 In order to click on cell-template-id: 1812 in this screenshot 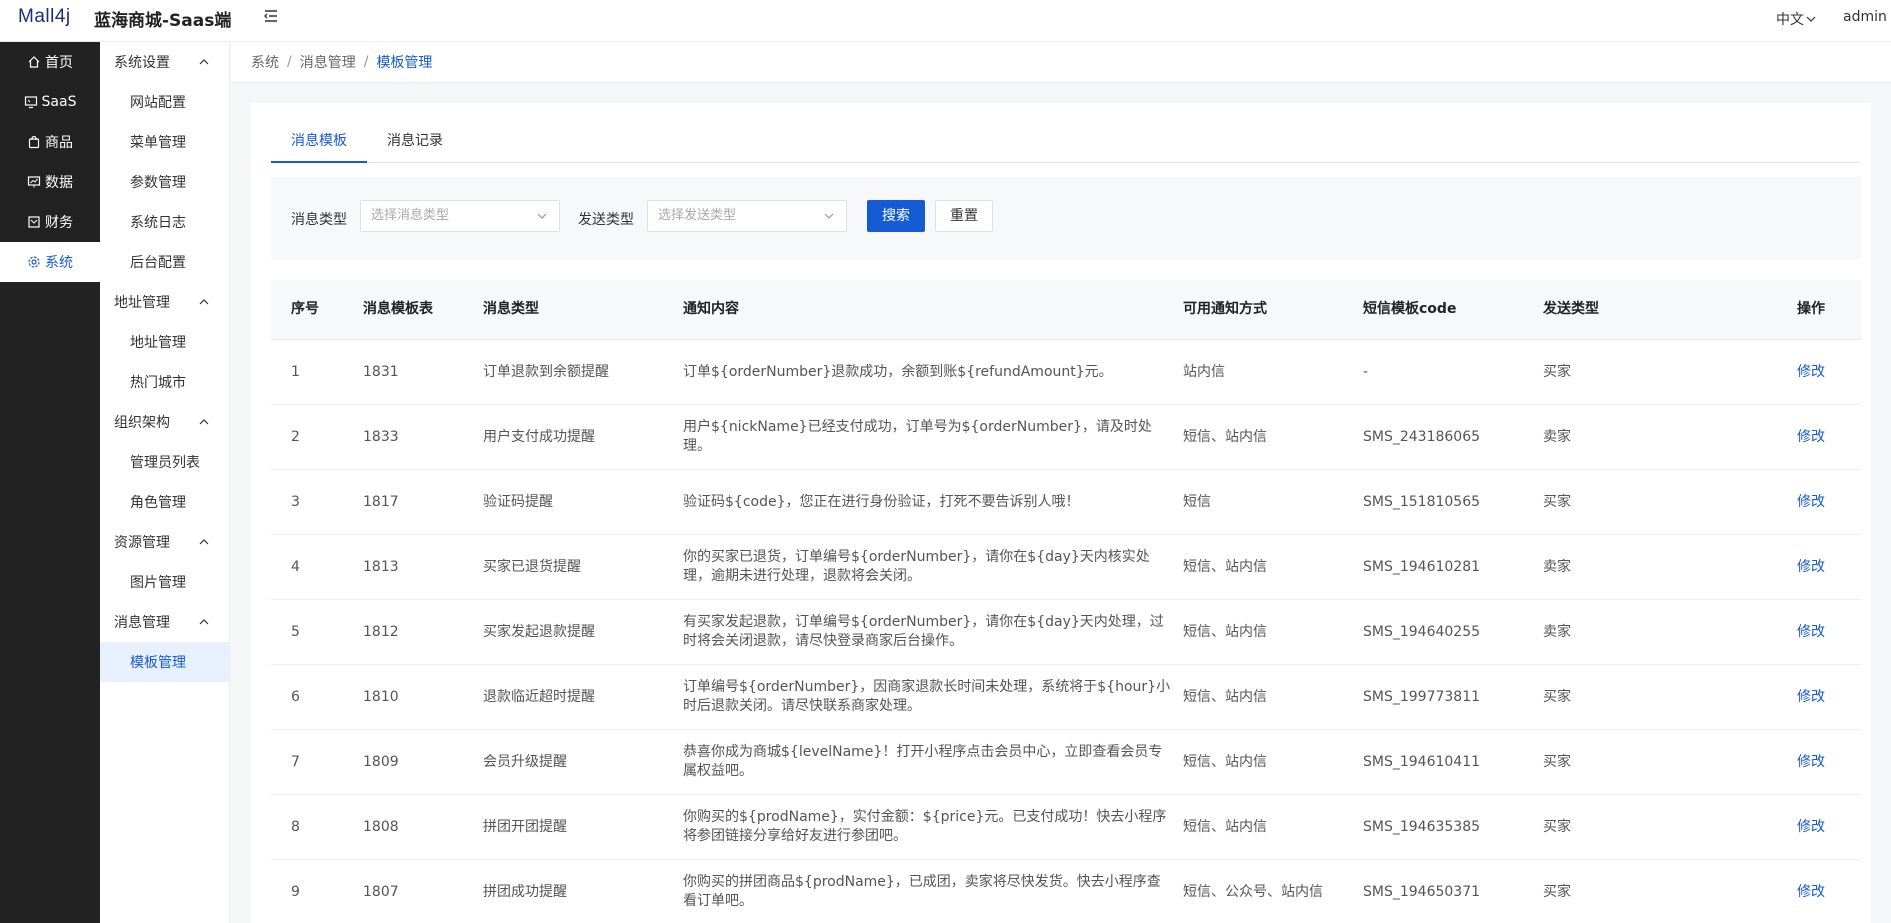, I will do `click(381, 631)`.